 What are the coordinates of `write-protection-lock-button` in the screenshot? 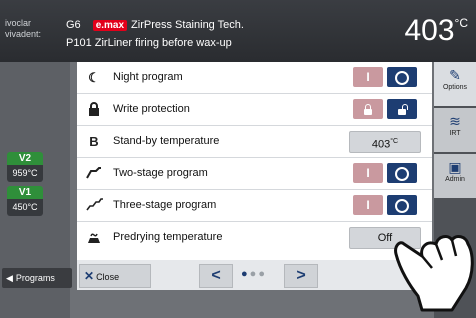 It's located at (368, 109).